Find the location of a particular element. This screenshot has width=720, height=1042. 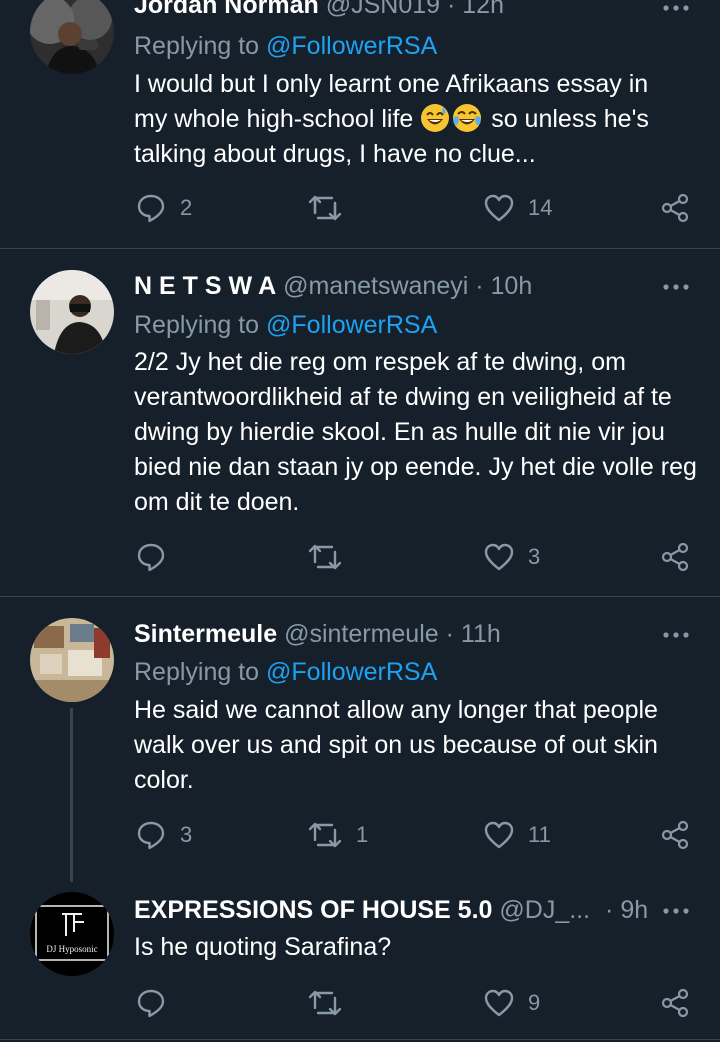

retweet-button: 1 is located at coordinates (338, 835).